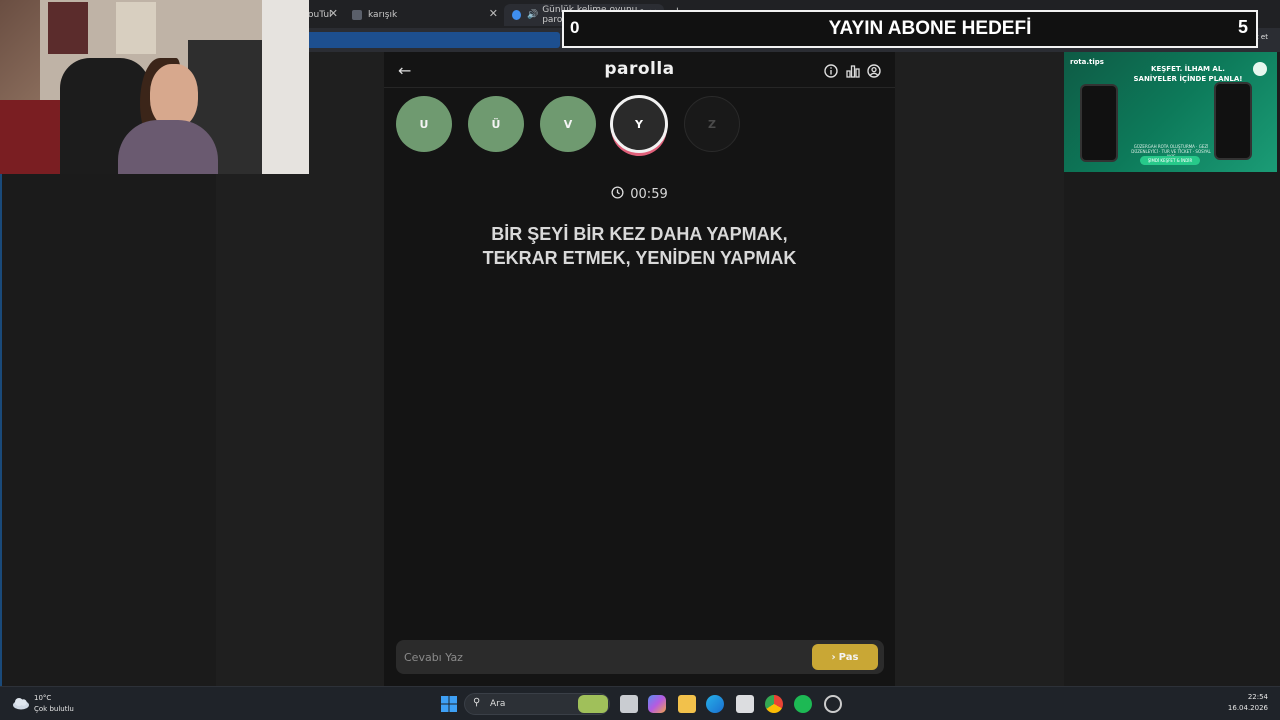  I want to click on search-label: Ara, so click(498, 704).